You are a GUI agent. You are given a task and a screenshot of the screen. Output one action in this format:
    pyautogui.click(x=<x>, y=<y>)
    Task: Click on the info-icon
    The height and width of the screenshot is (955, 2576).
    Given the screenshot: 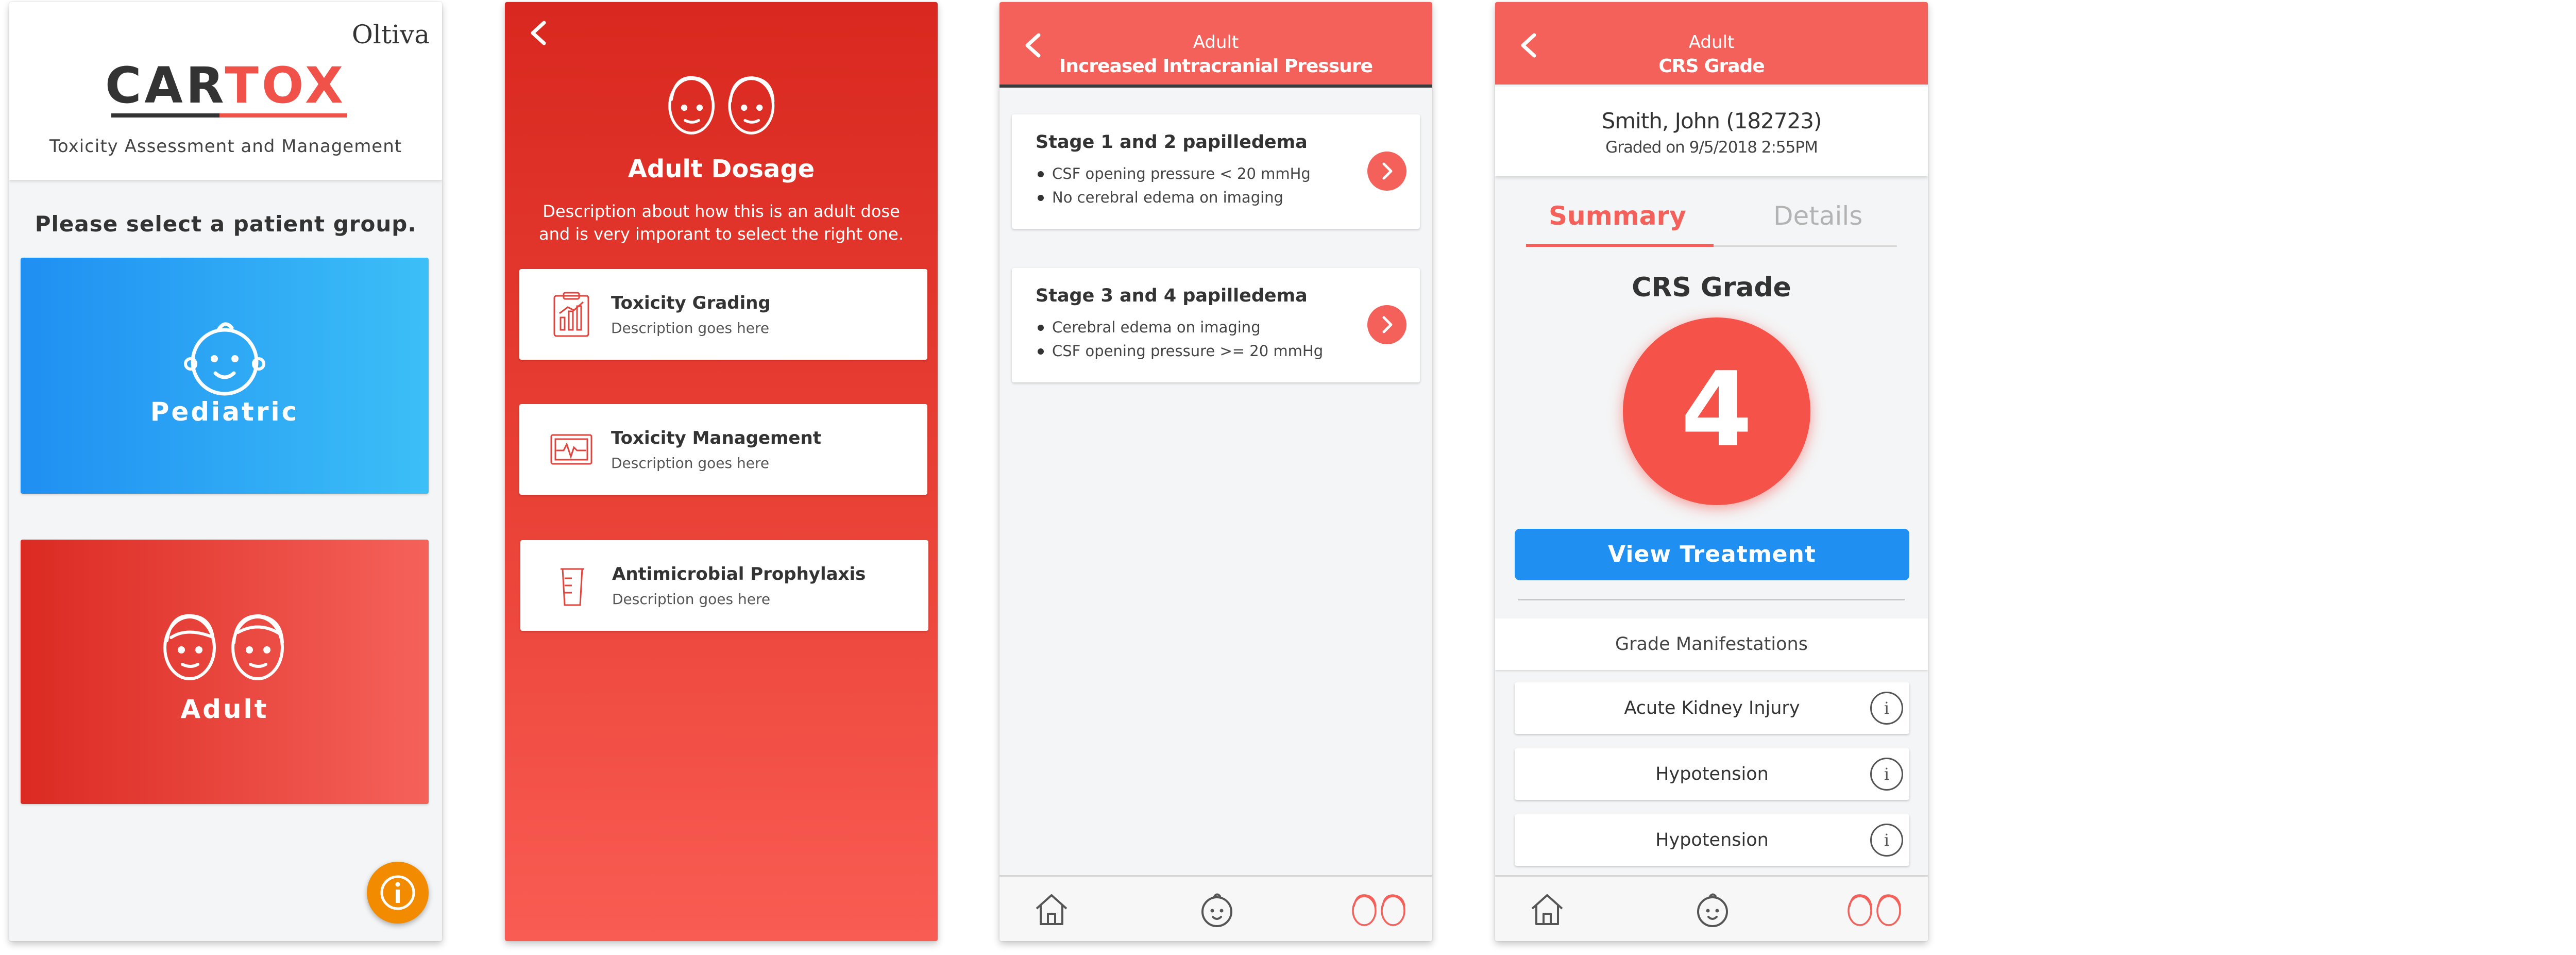 What is the action you would take?
    pyautogui.click(x=397, y=892)
    